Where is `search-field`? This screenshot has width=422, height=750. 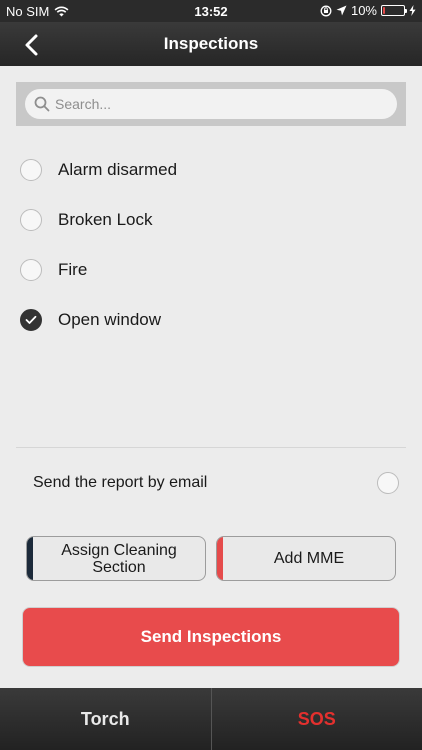 search-field is located at coordinates (211, 104).